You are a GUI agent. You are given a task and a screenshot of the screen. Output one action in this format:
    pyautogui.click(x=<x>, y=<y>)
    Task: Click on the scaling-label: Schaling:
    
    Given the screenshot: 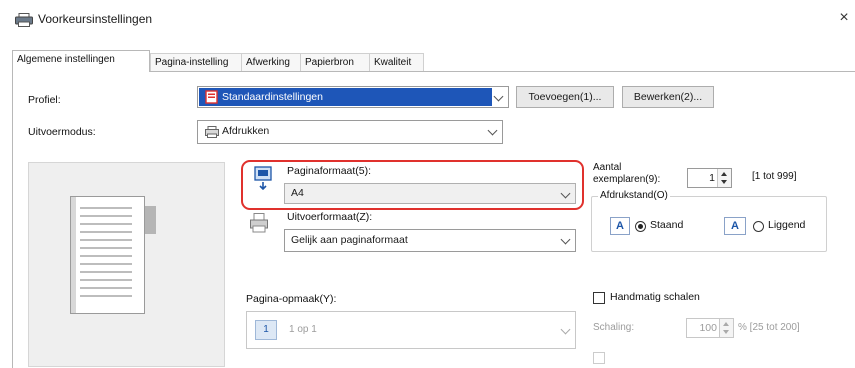 What is the action you would take?
    pyautogui.click(x=614, y=327)
    